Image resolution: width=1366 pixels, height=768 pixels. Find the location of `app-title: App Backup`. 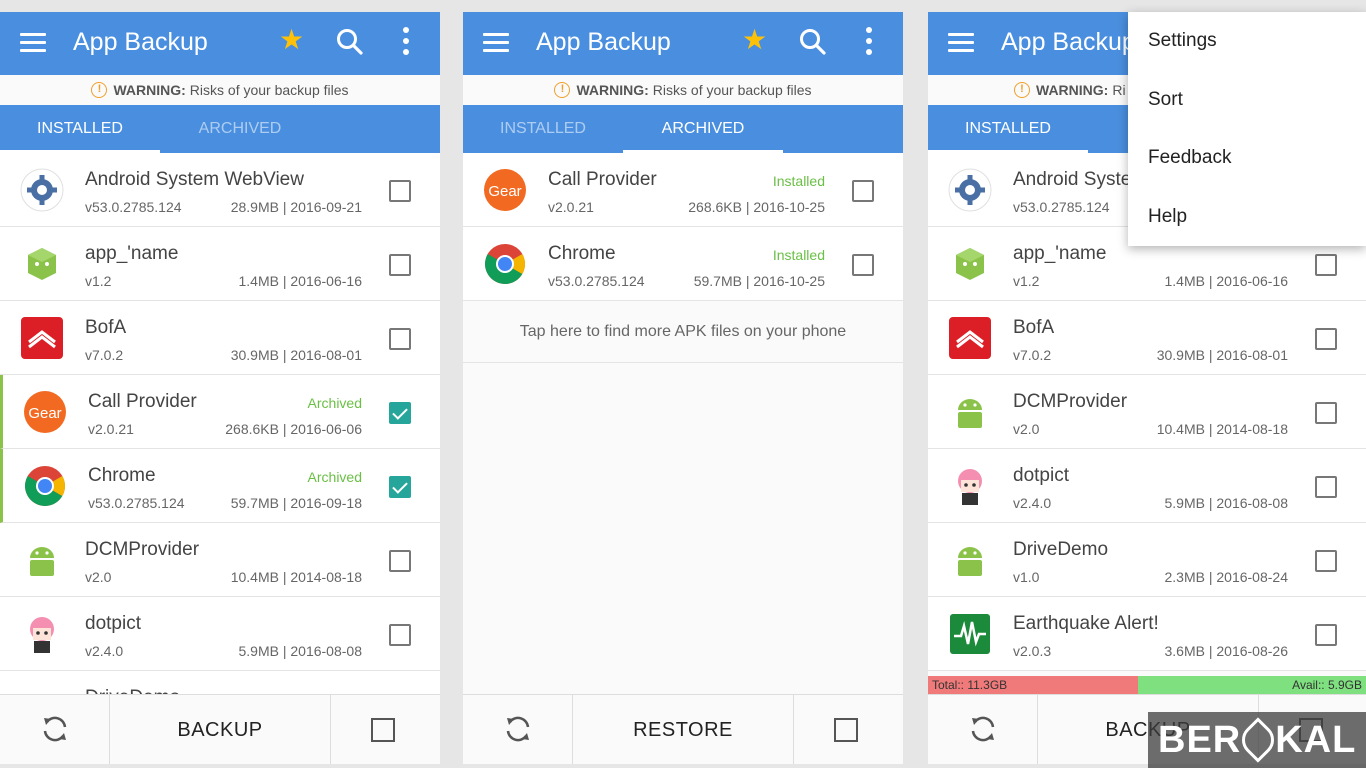

app-title: App Backup is located at coordinates (140, 42).